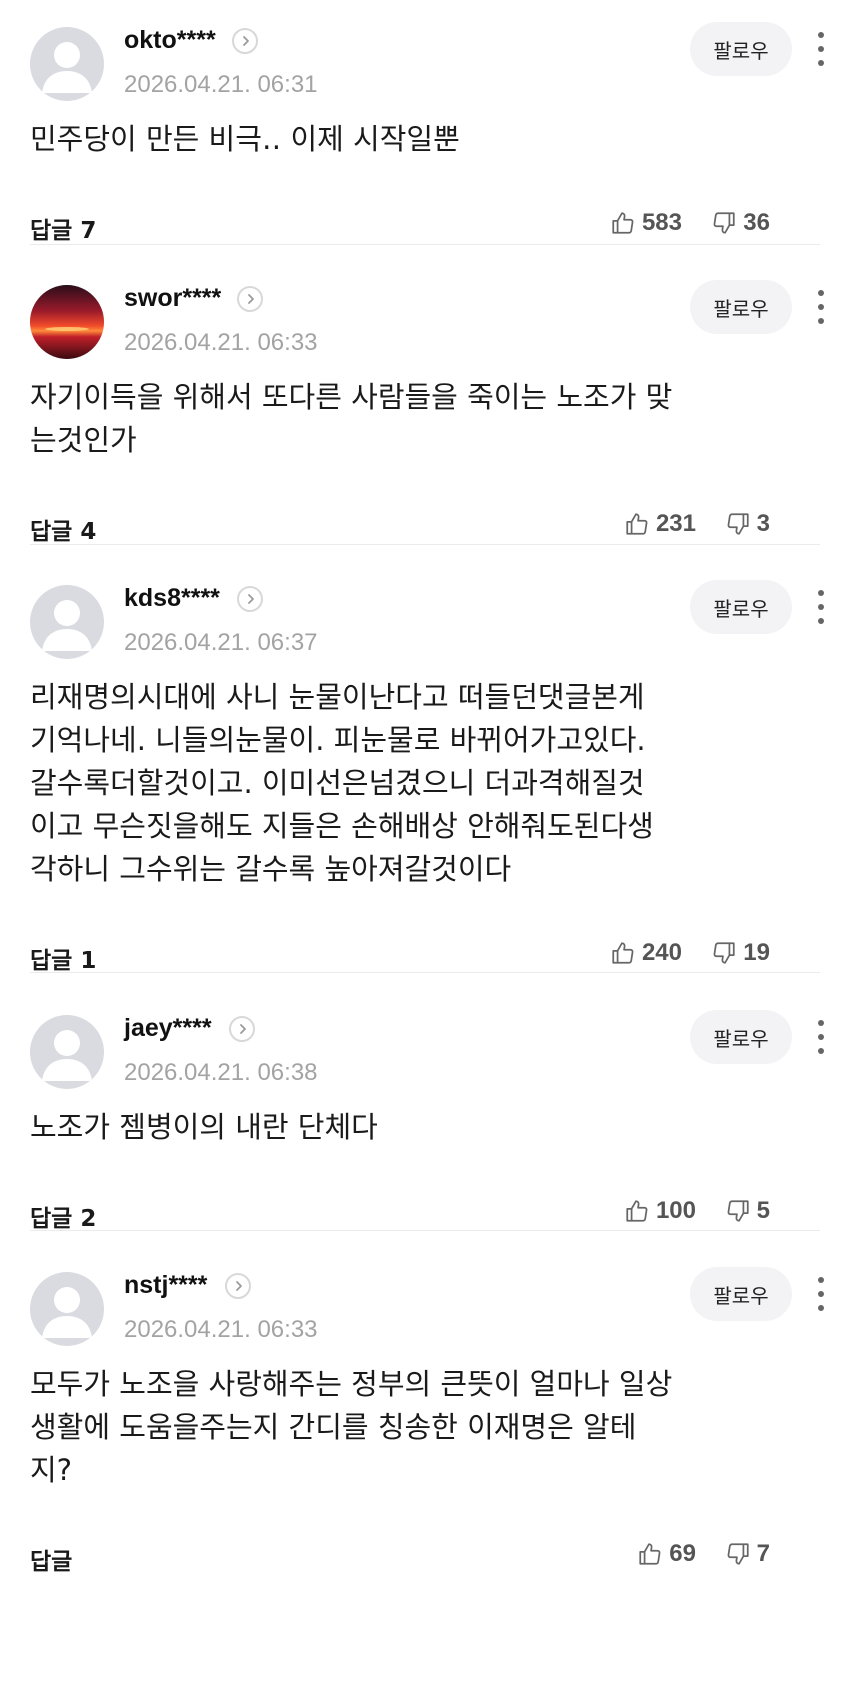 Image resolution: width=850 pixels, height=1693 pixels. I want to click on dislike-count: 7, so click(763, 1553).